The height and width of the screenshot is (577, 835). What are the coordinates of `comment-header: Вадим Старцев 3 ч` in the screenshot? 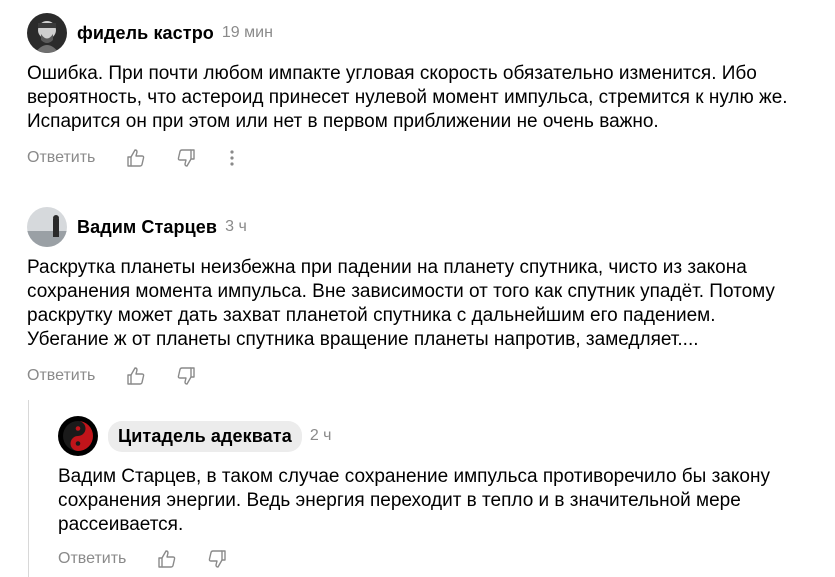 It's located at (137, 227).